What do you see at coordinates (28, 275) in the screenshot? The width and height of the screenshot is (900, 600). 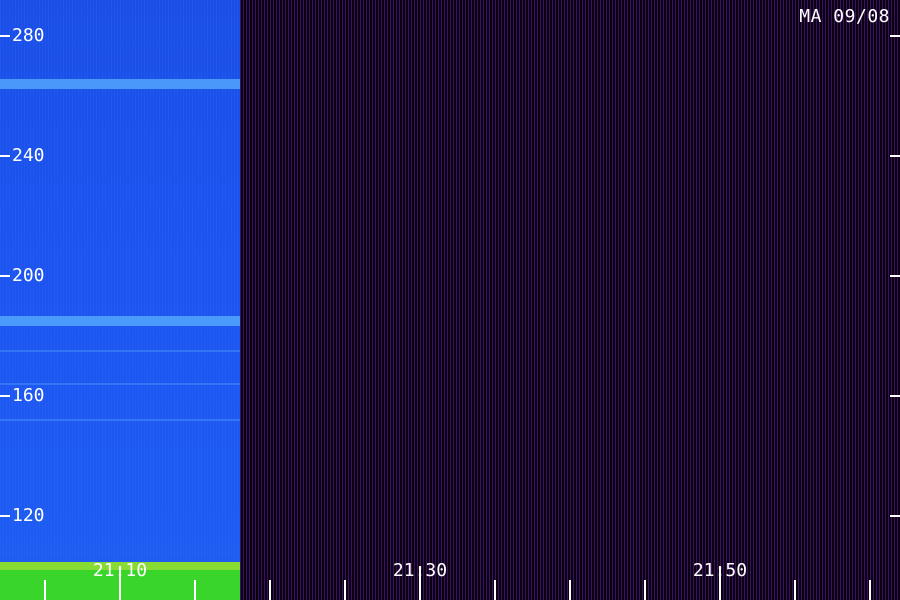 I see `y-tick-label: 200` at bounding box center [28, 275].